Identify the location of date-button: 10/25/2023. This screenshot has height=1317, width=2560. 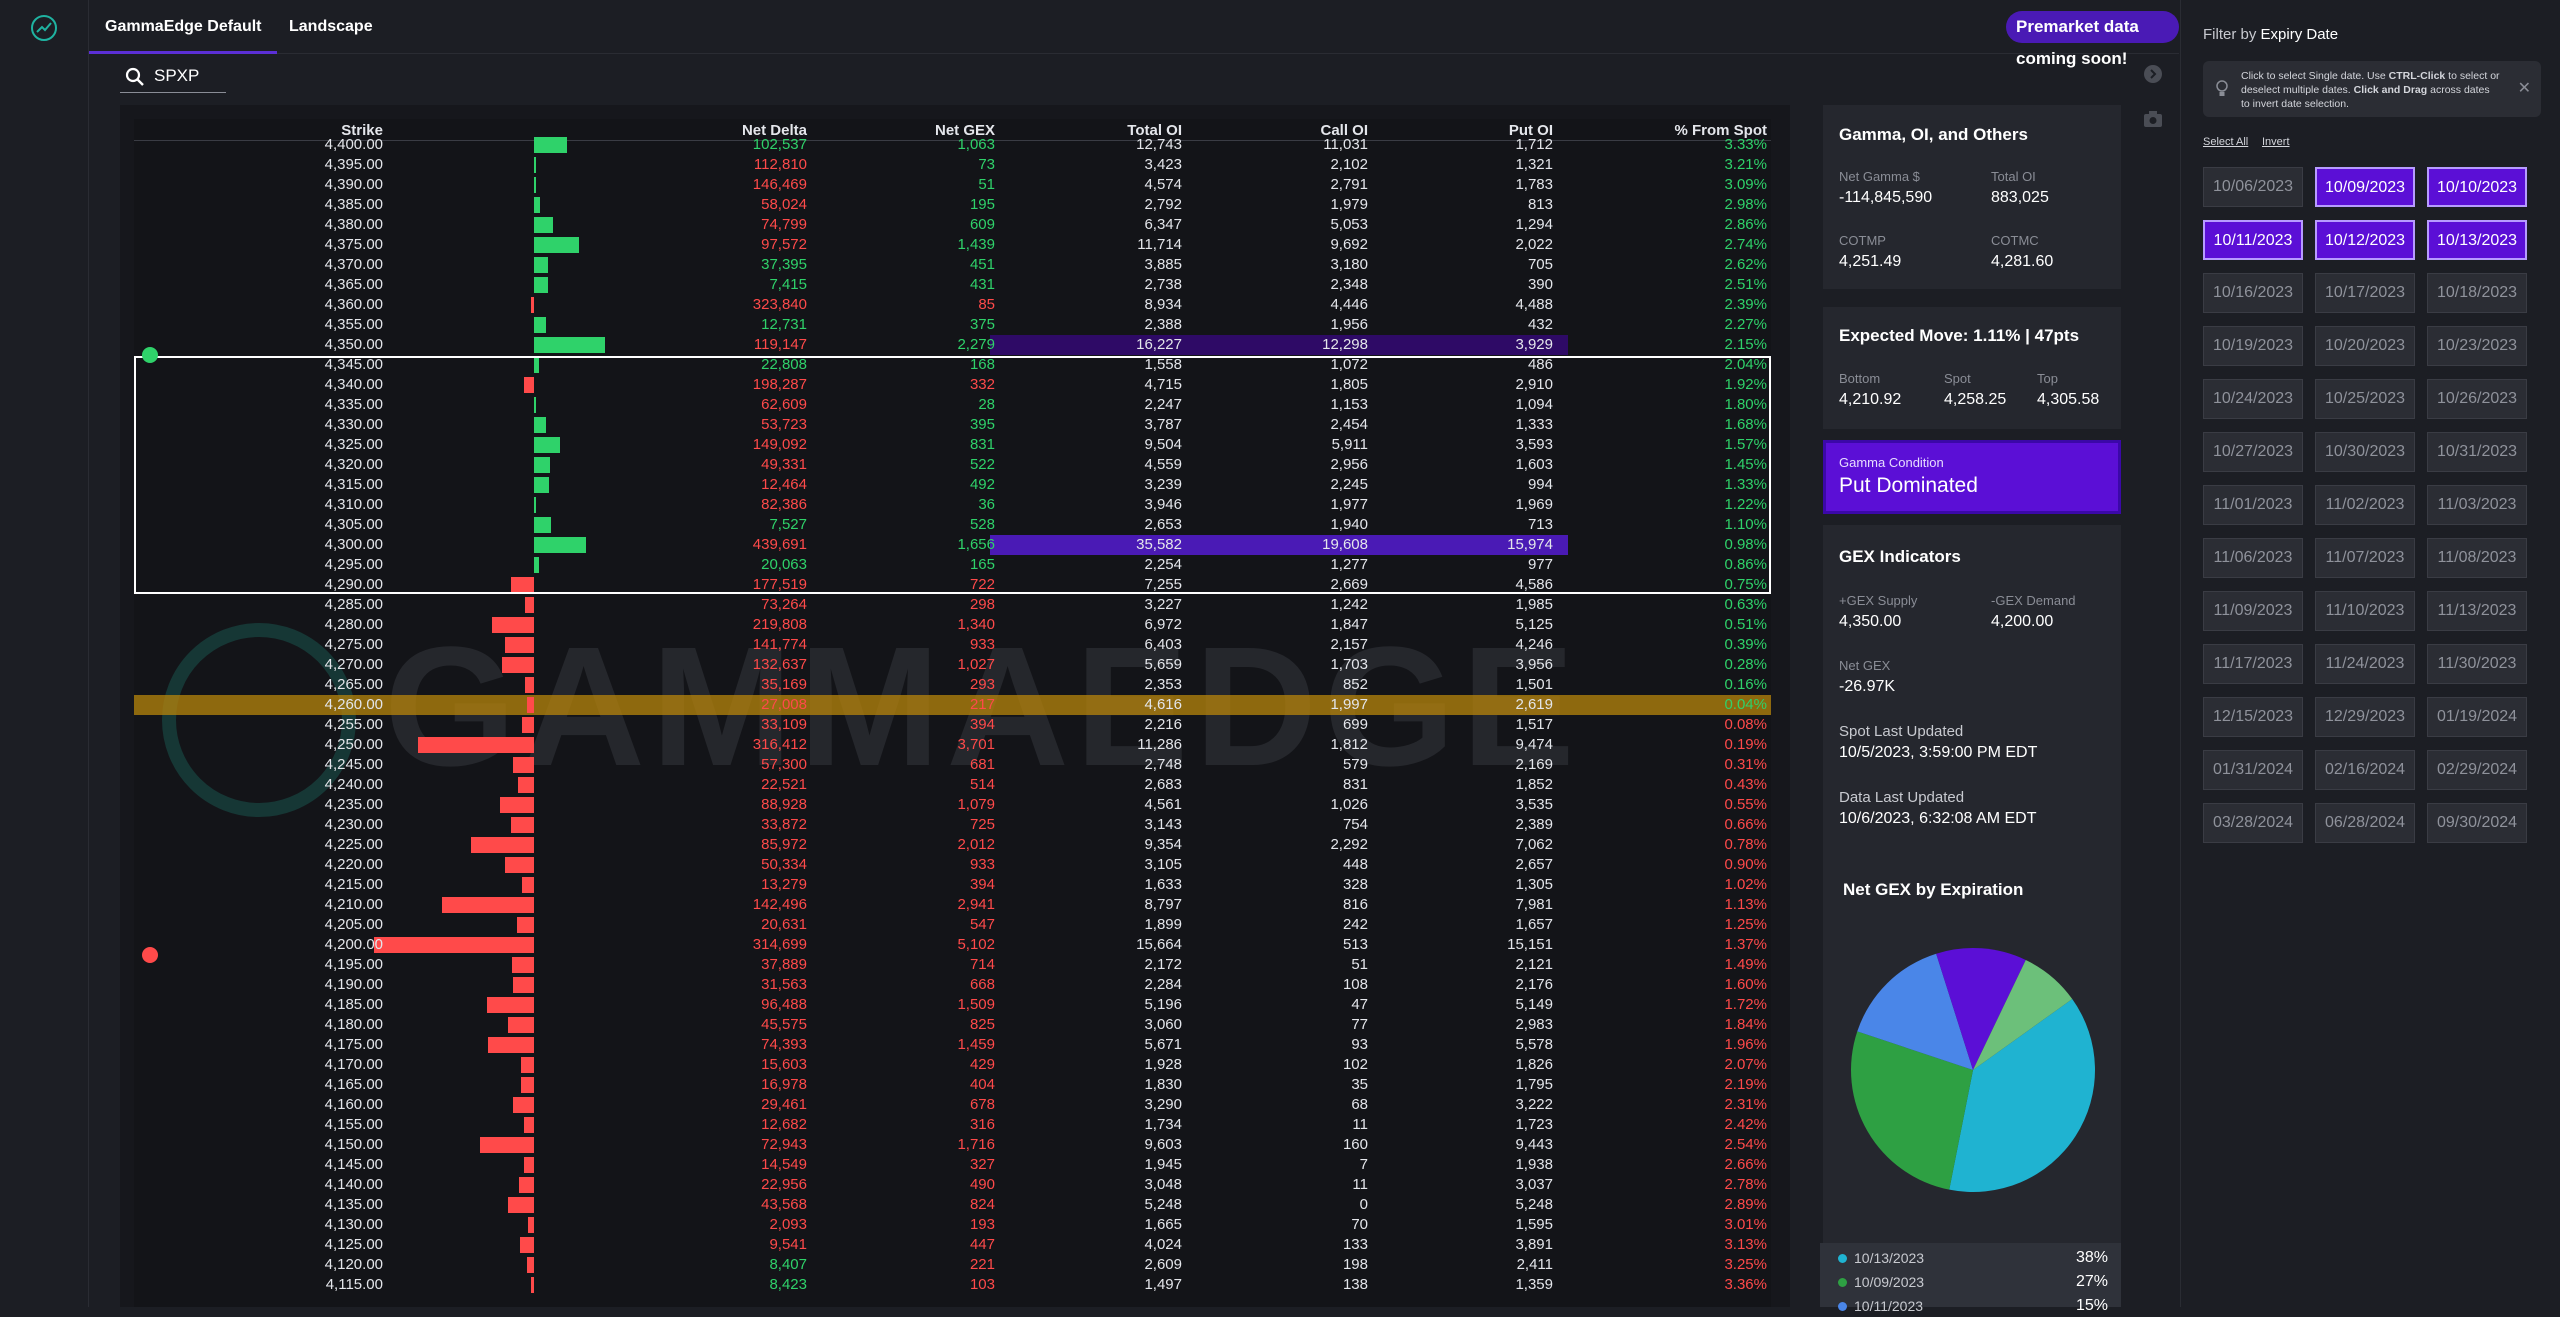
(2365, 399).